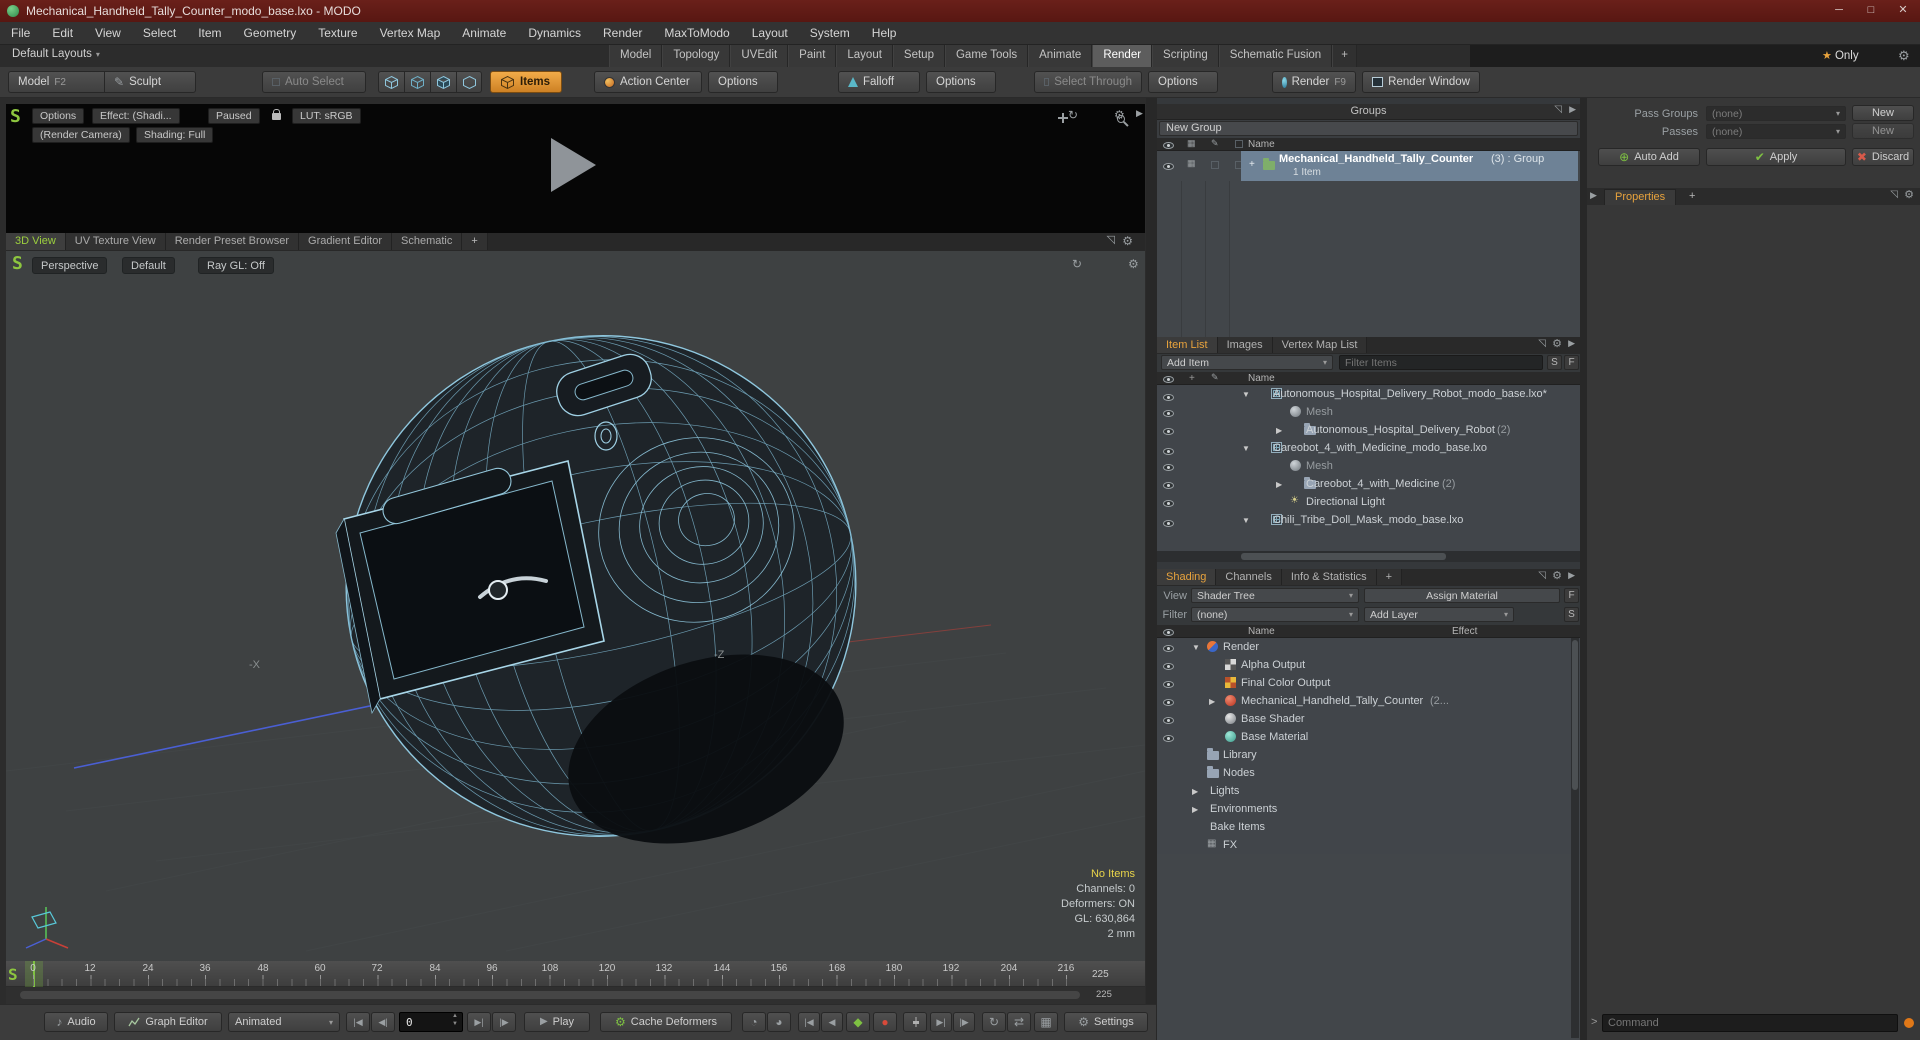 The image size is (1920, 1040). I want to click on new-group-button: New Group, so click(1368, 128).